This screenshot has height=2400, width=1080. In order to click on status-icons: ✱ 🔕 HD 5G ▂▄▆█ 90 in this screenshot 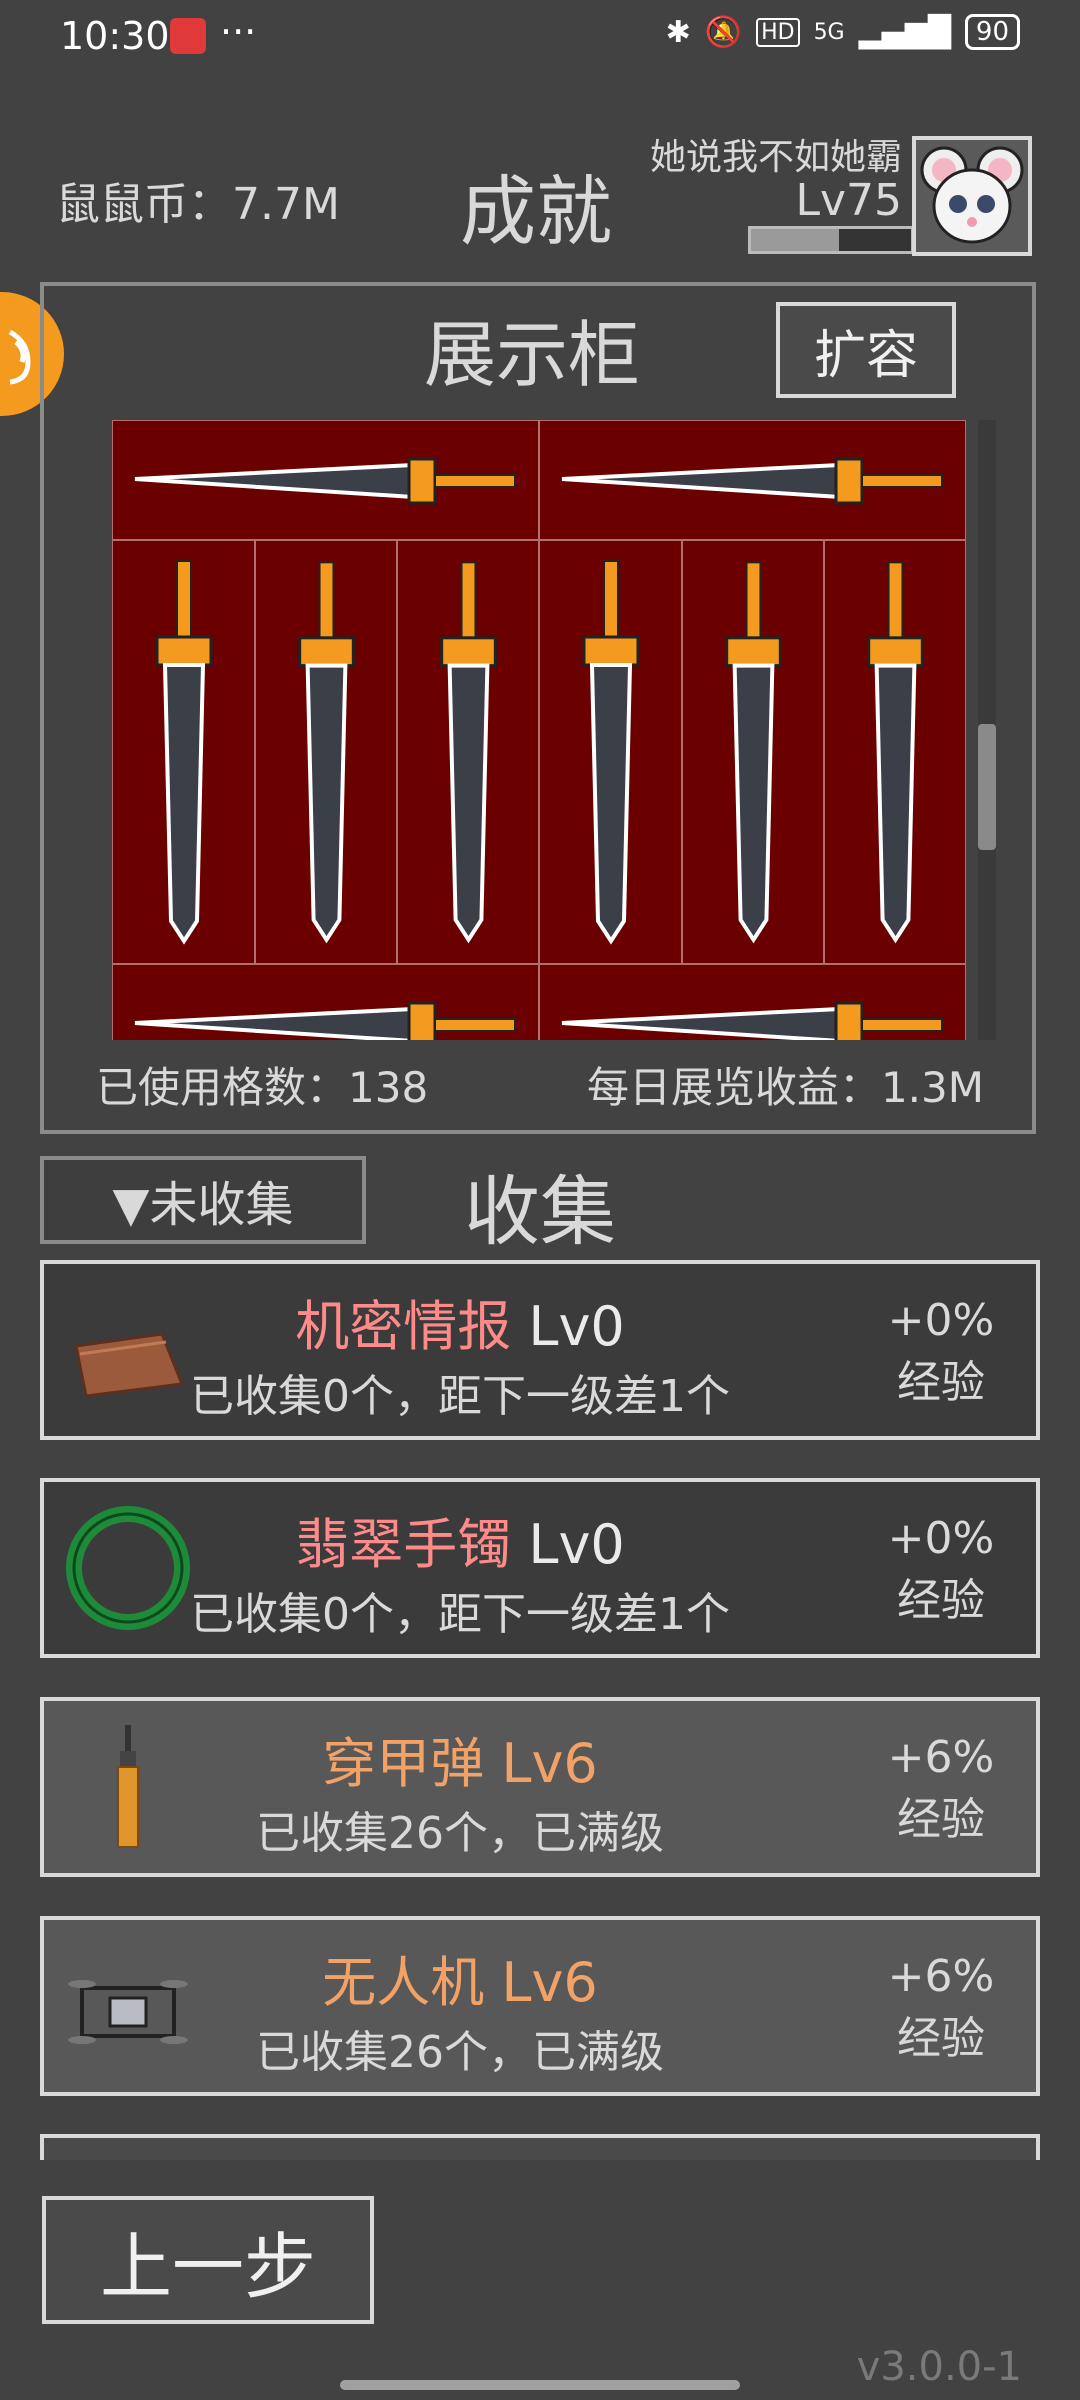, I will do `click(843, 32)`.